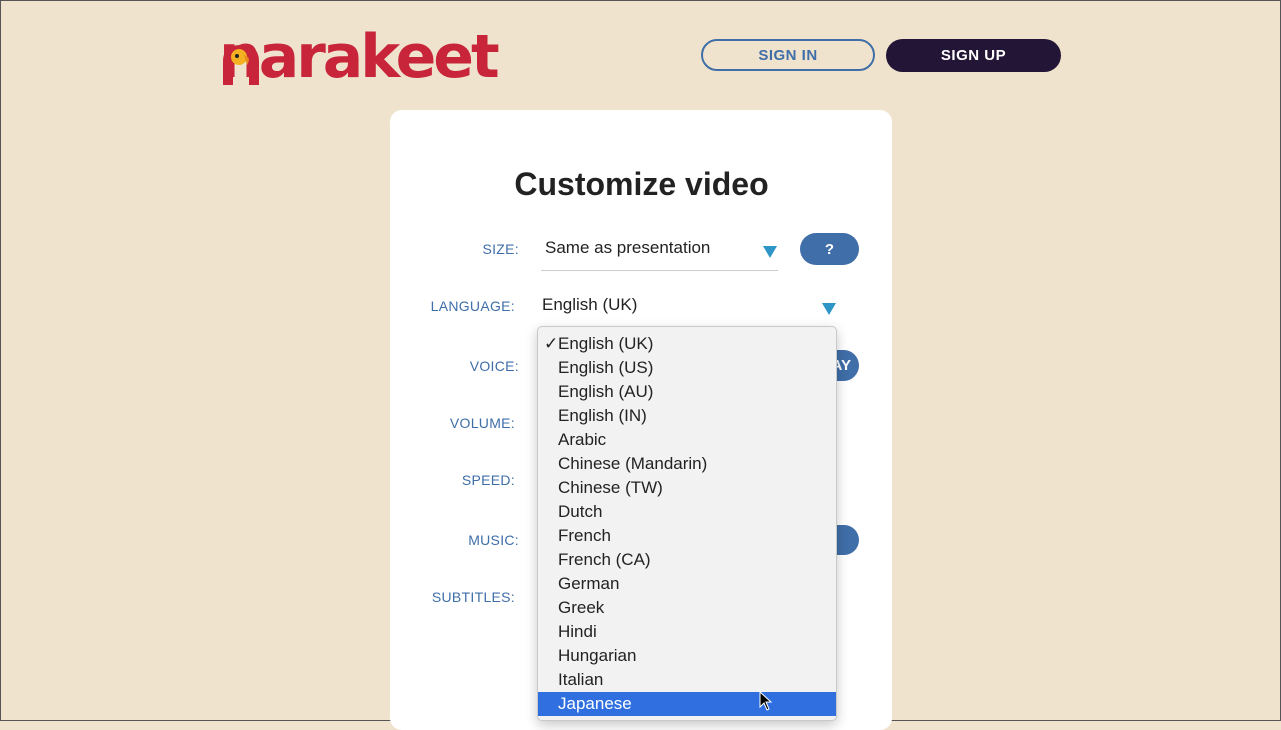 The height and width of the screenshot is (730, 1281). I want to click on language-option: Dutch, so click(687, 512).